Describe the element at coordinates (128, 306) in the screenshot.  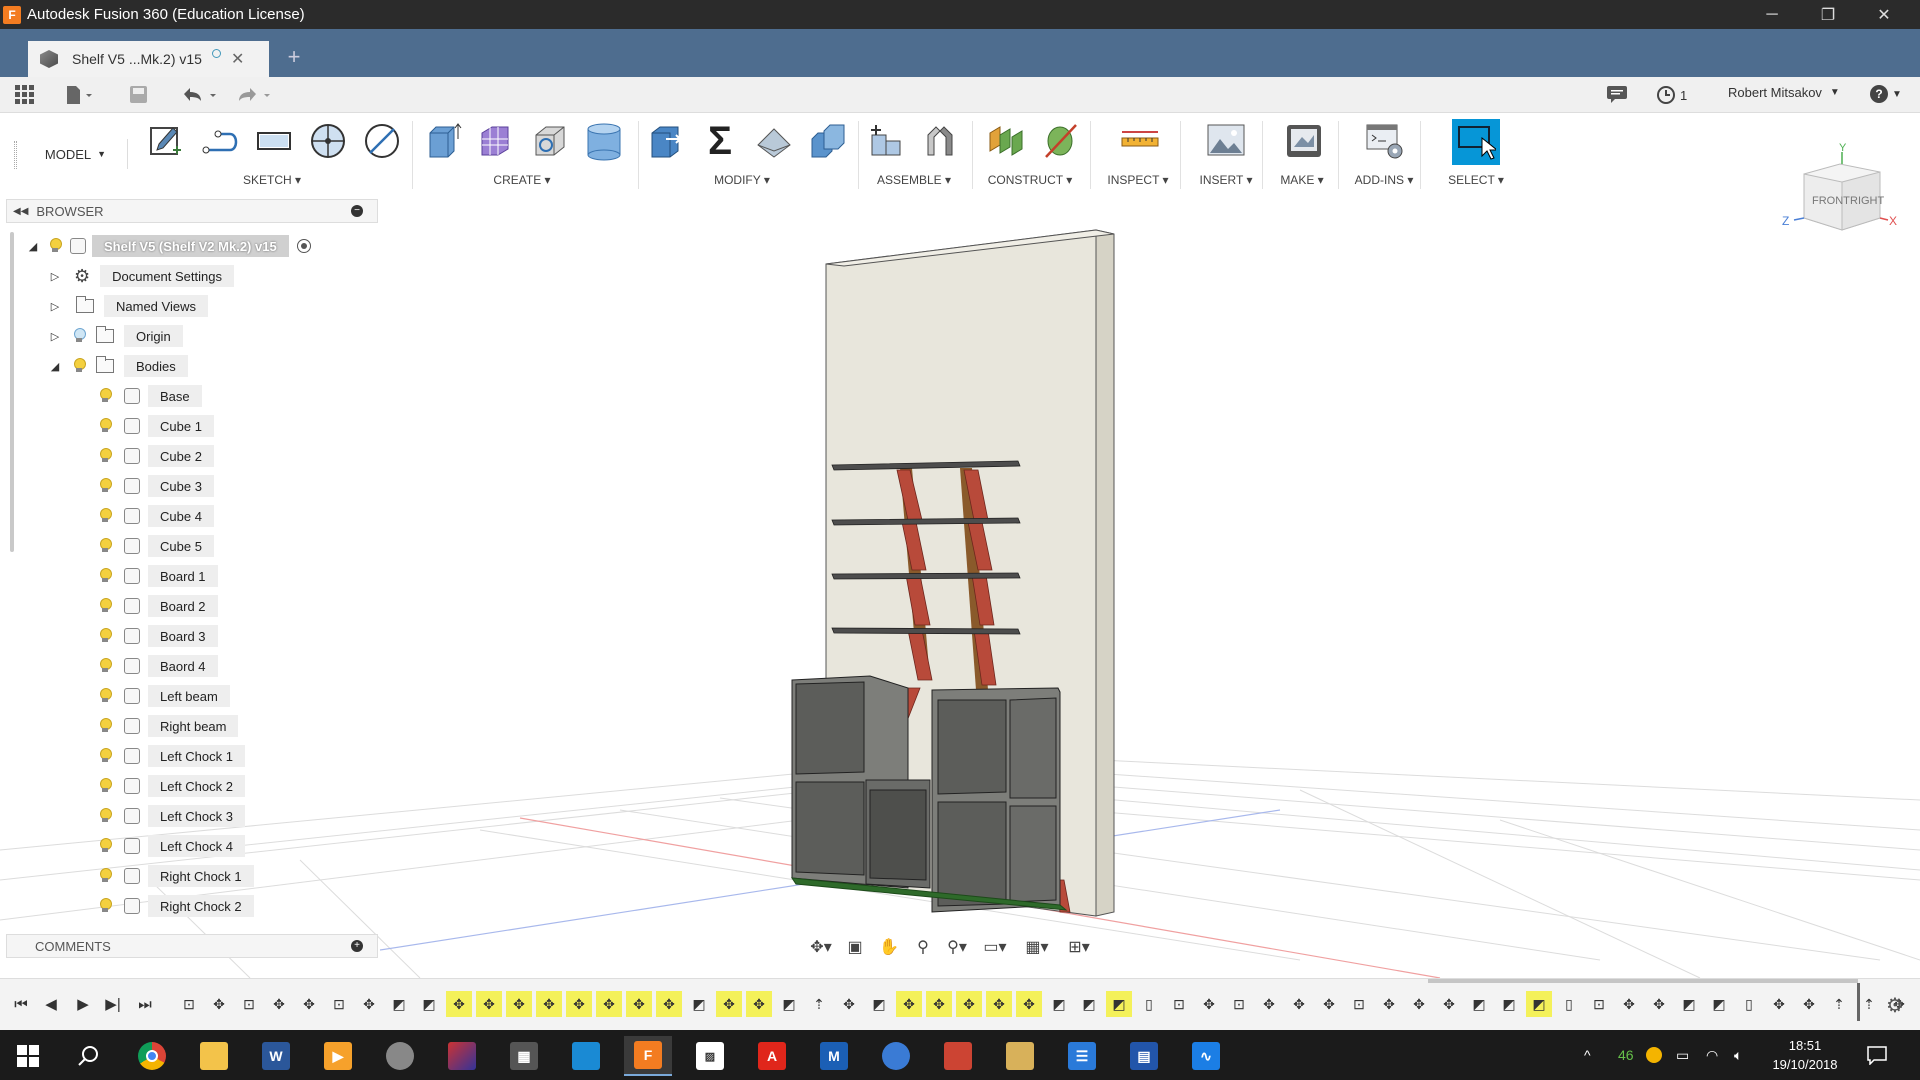
I see `tree-folder-named-views: ▷ Named Views` at that location.